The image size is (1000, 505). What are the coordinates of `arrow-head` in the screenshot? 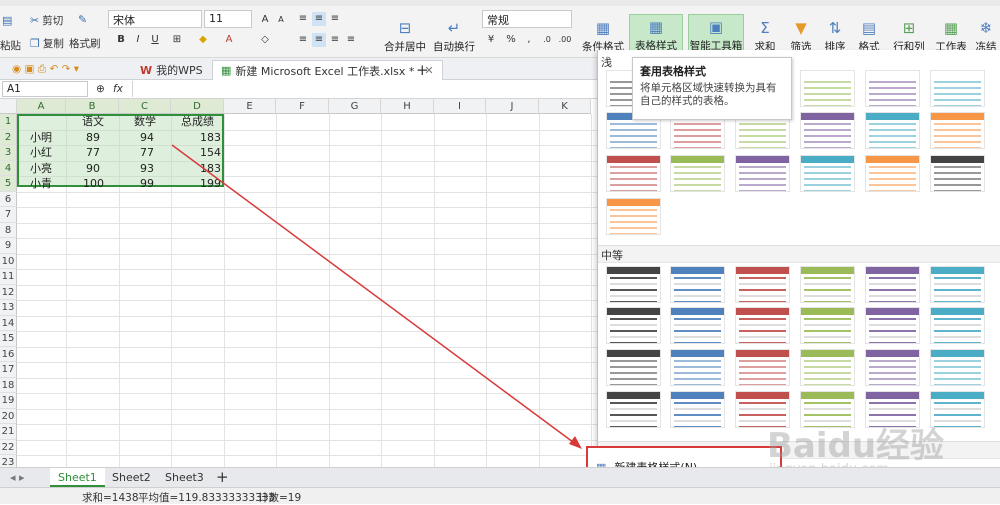 It's located at (575, 442).